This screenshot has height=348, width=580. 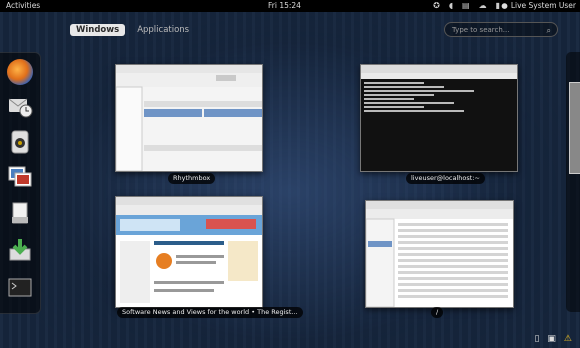 I want to click on firefox-preview, so click(x=189, y=250).